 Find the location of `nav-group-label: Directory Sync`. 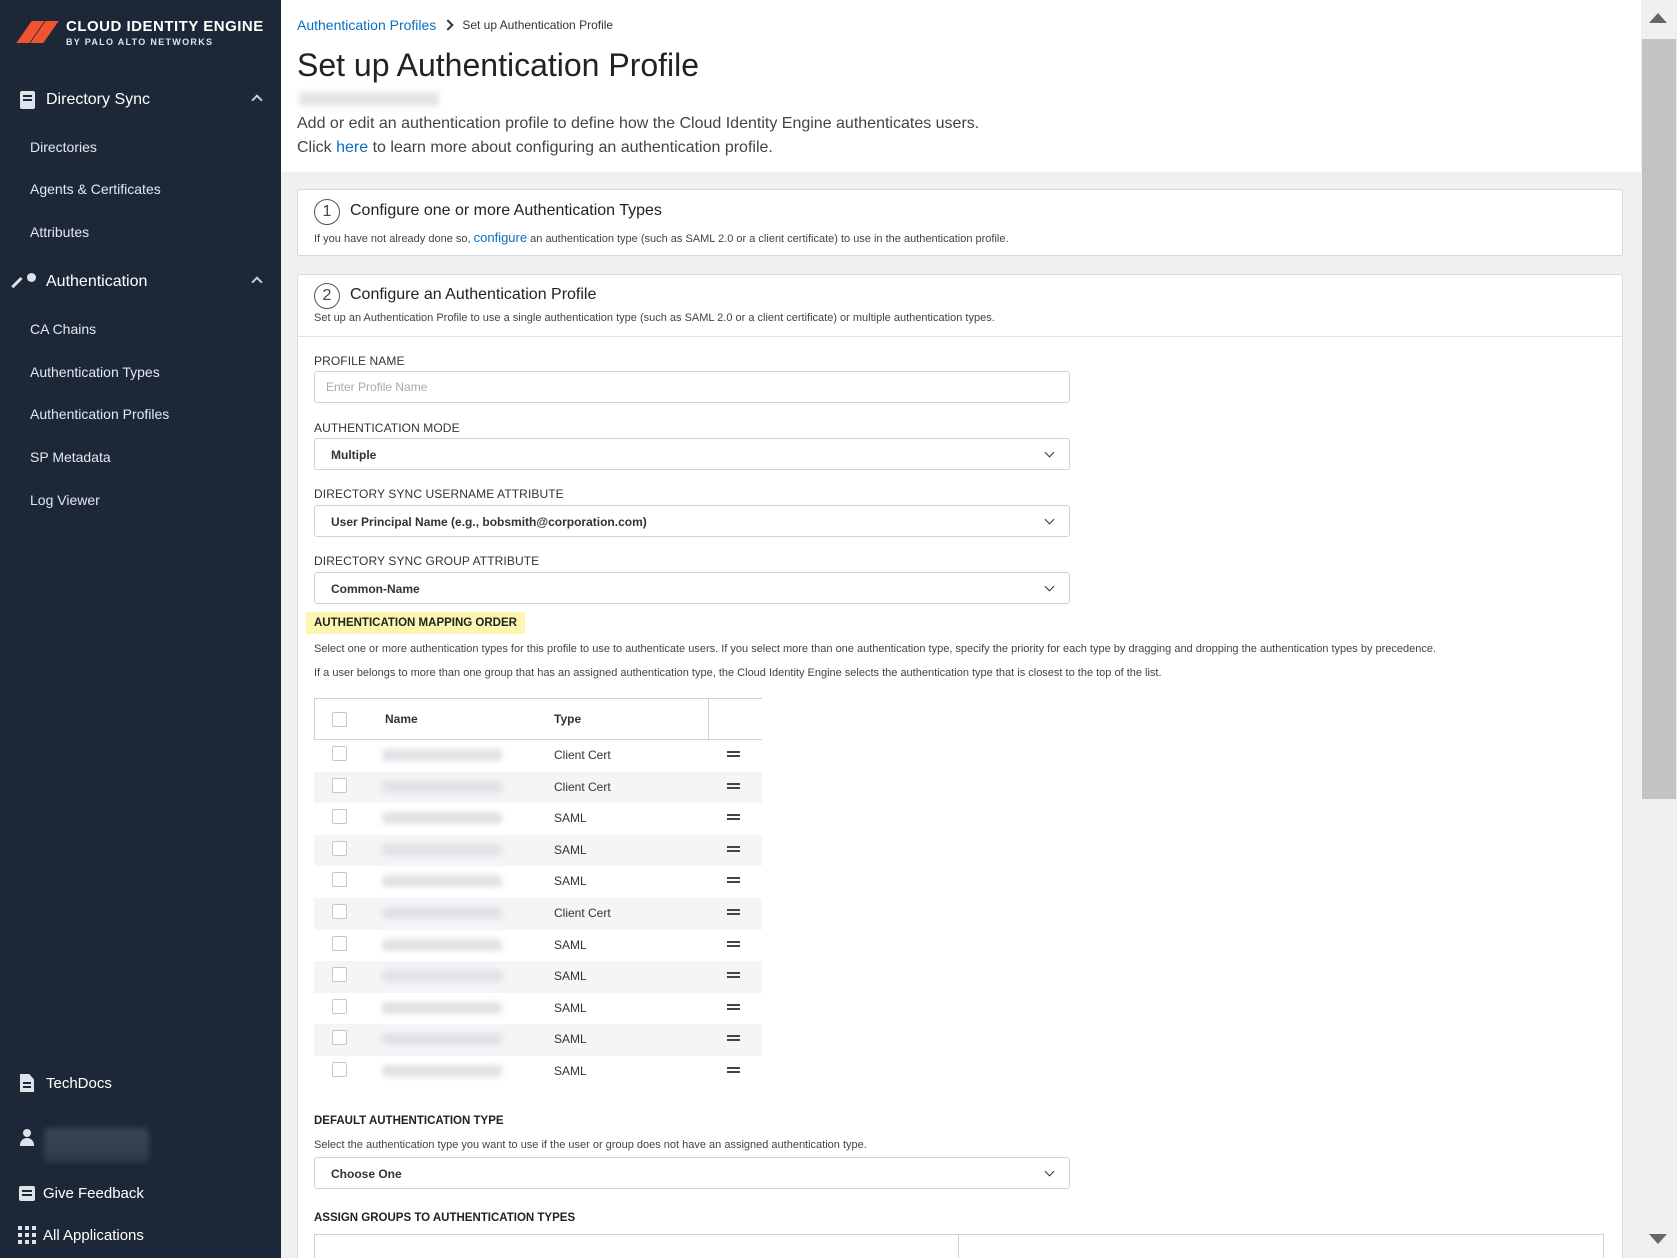

nav-group-label: Directory Sync is located at coordinates (98, 99).